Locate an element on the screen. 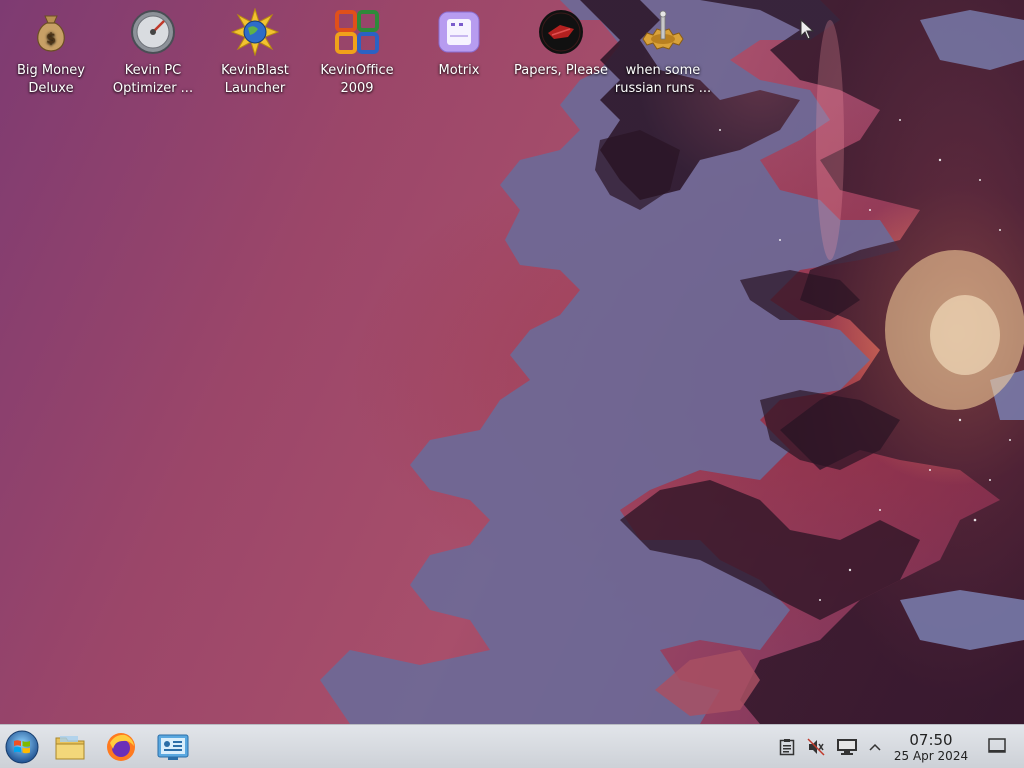 This screenshot has width=1024, height=768. papers-please-icon is located at coordinates (561, 32).